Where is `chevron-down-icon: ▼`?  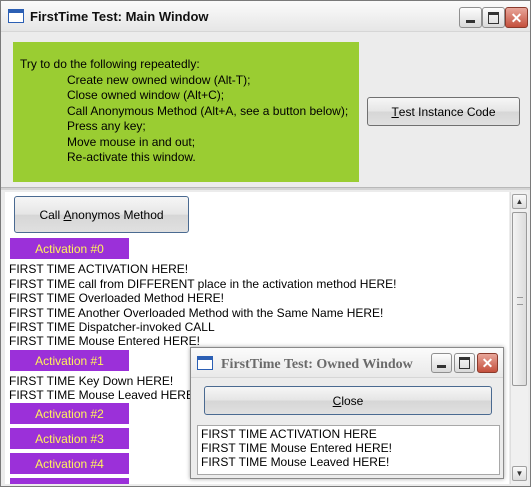 chevron-down-icon: ▼ is located at coordinates (519, 473).